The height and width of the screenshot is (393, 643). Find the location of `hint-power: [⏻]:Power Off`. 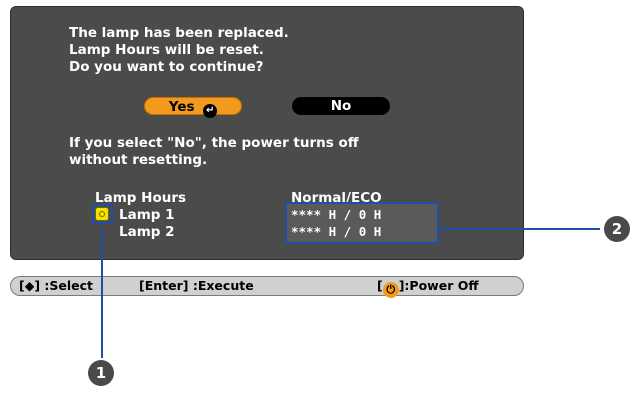

hint-power: [⏻]:Power Off is located at coordinates (427, 287).